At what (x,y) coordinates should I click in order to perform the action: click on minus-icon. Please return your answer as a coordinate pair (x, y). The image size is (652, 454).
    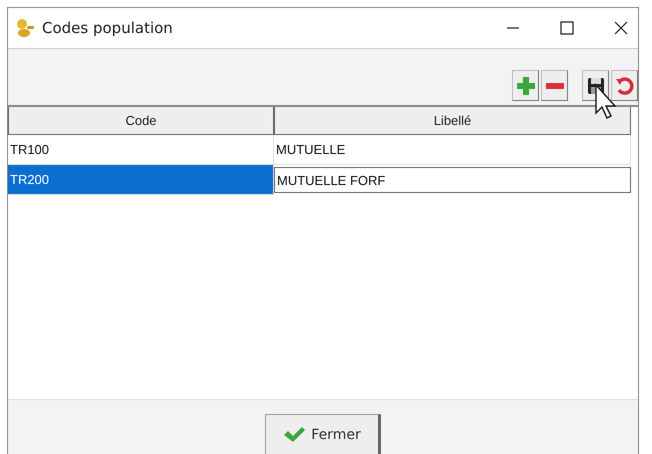
    Looking at the image, I should click on (555, 85).